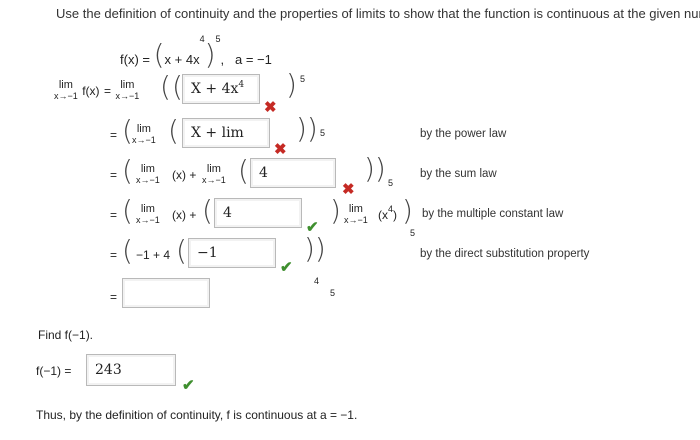 This screenshot has width=700, height=440. I want to click on find-label: Find f(−1)., so click(66, 335).